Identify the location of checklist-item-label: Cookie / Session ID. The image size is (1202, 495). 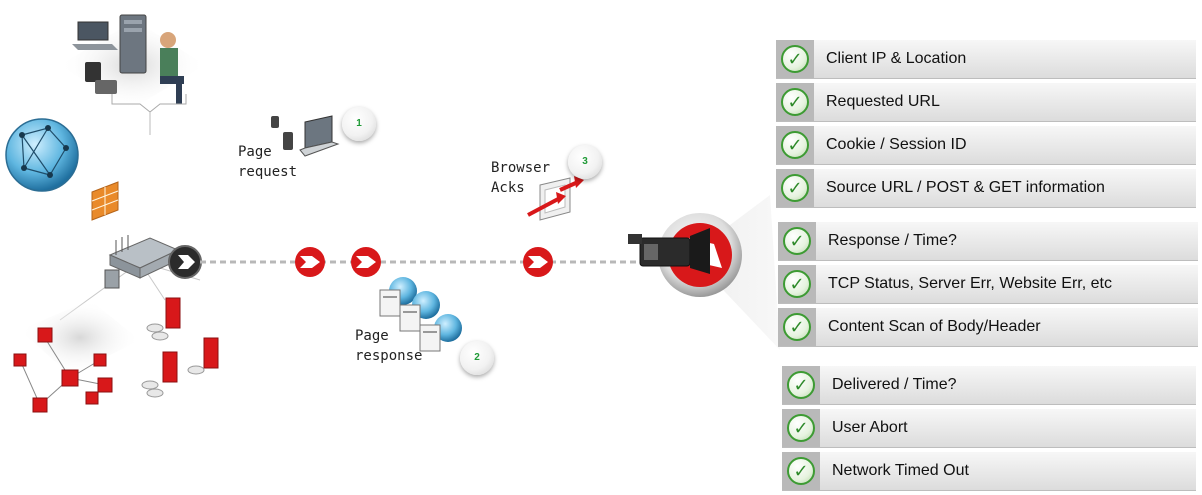
(896, 144).